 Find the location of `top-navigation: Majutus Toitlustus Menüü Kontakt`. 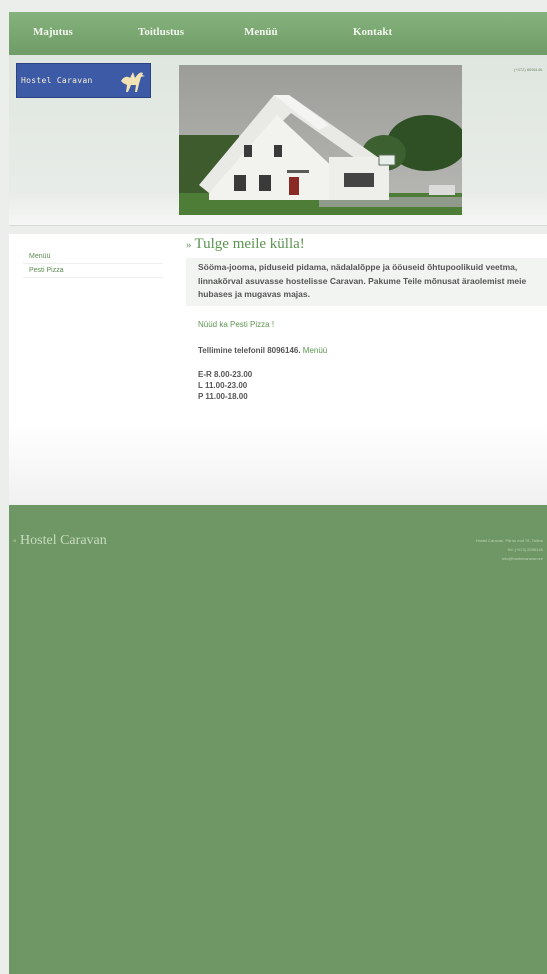

top-navigation: Majutus Toitlustus Menüü Kontakt is located at coordinates (278, 33).